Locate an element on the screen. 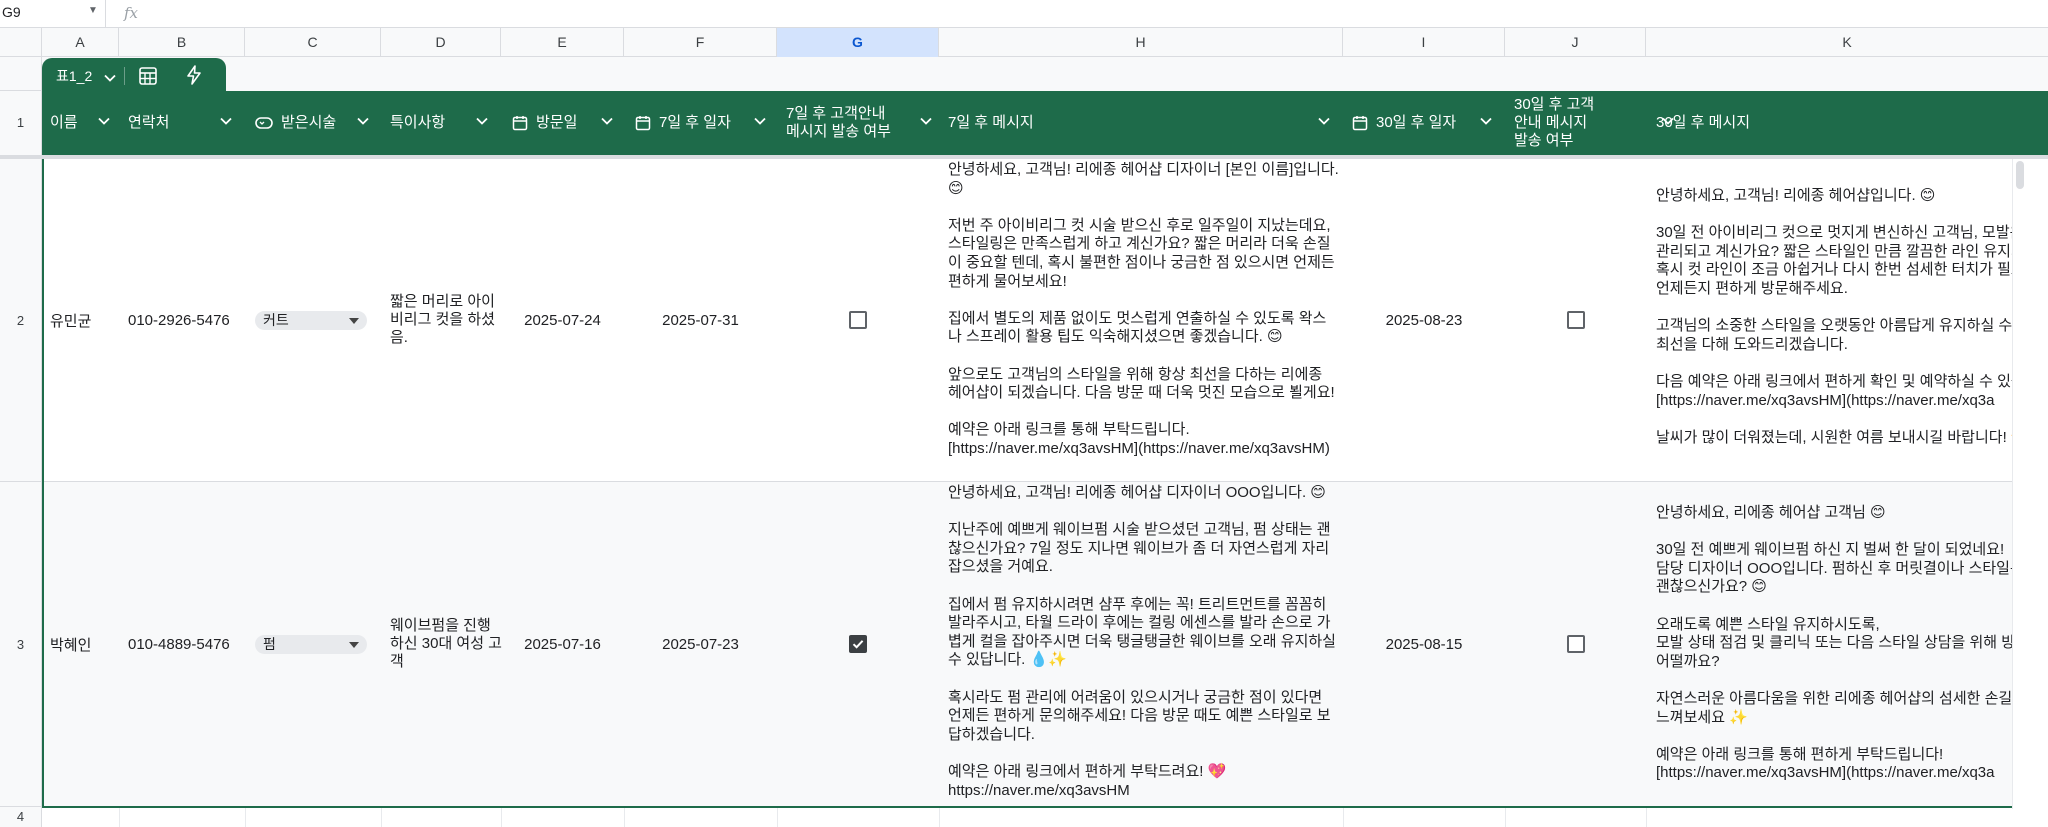  cell-after30-date: 2025-08-15 is located at coordinates (1424, 644).